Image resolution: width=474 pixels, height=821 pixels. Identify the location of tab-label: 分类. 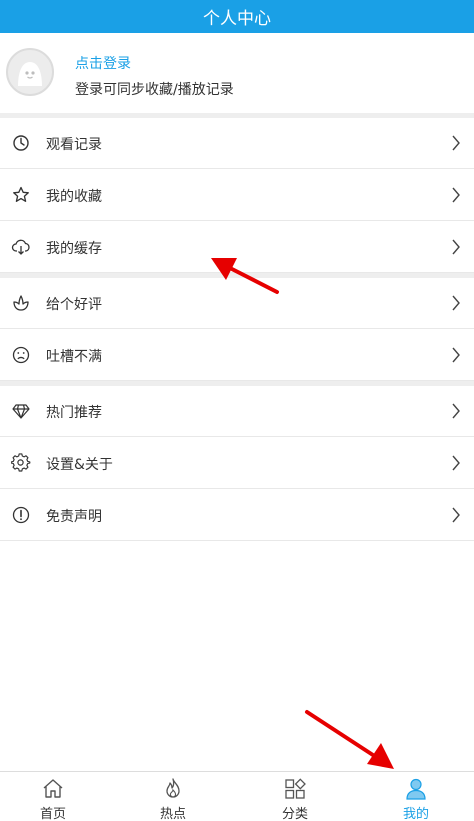
(294, 814).